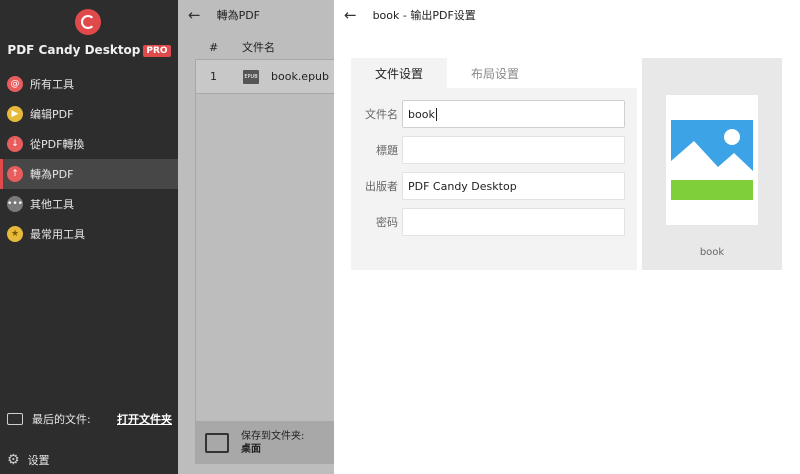 The image size is (800, 474). Describe the element at coordinates (213, 76) in the screenshot. I see `row-num: 1` at that location.